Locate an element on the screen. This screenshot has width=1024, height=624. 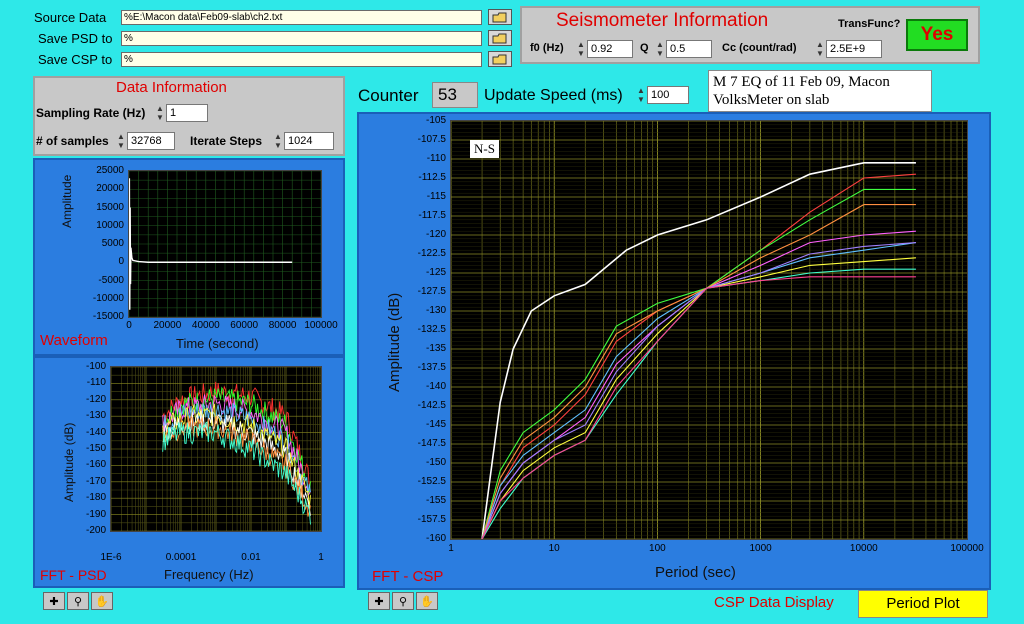
waveform-ylabel: Amplitude is located at coordinates (67, 201).